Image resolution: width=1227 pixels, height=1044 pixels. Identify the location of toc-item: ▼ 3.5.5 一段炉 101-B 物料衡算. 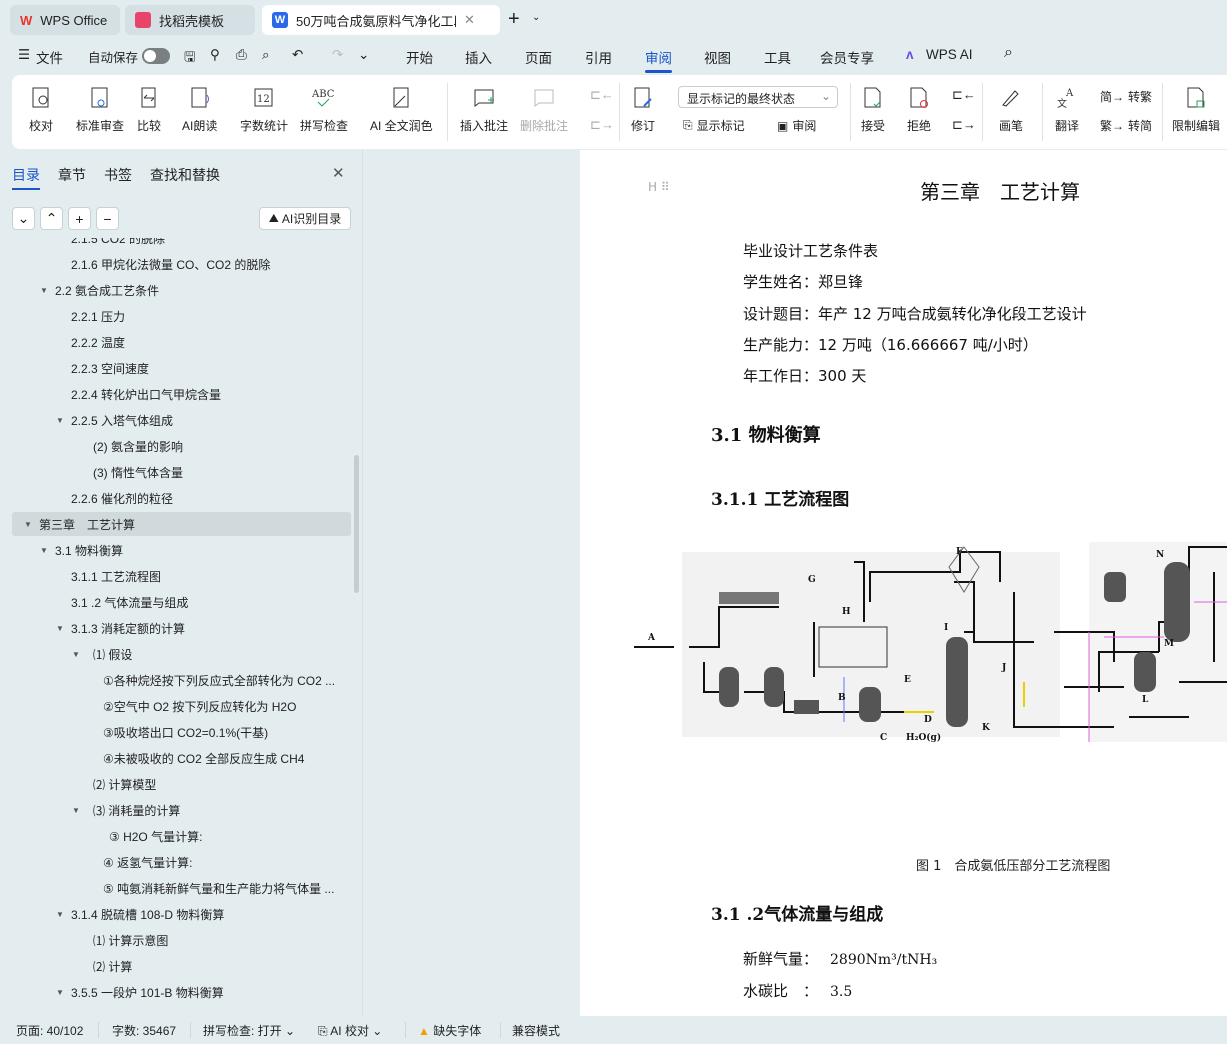
(176, 992).